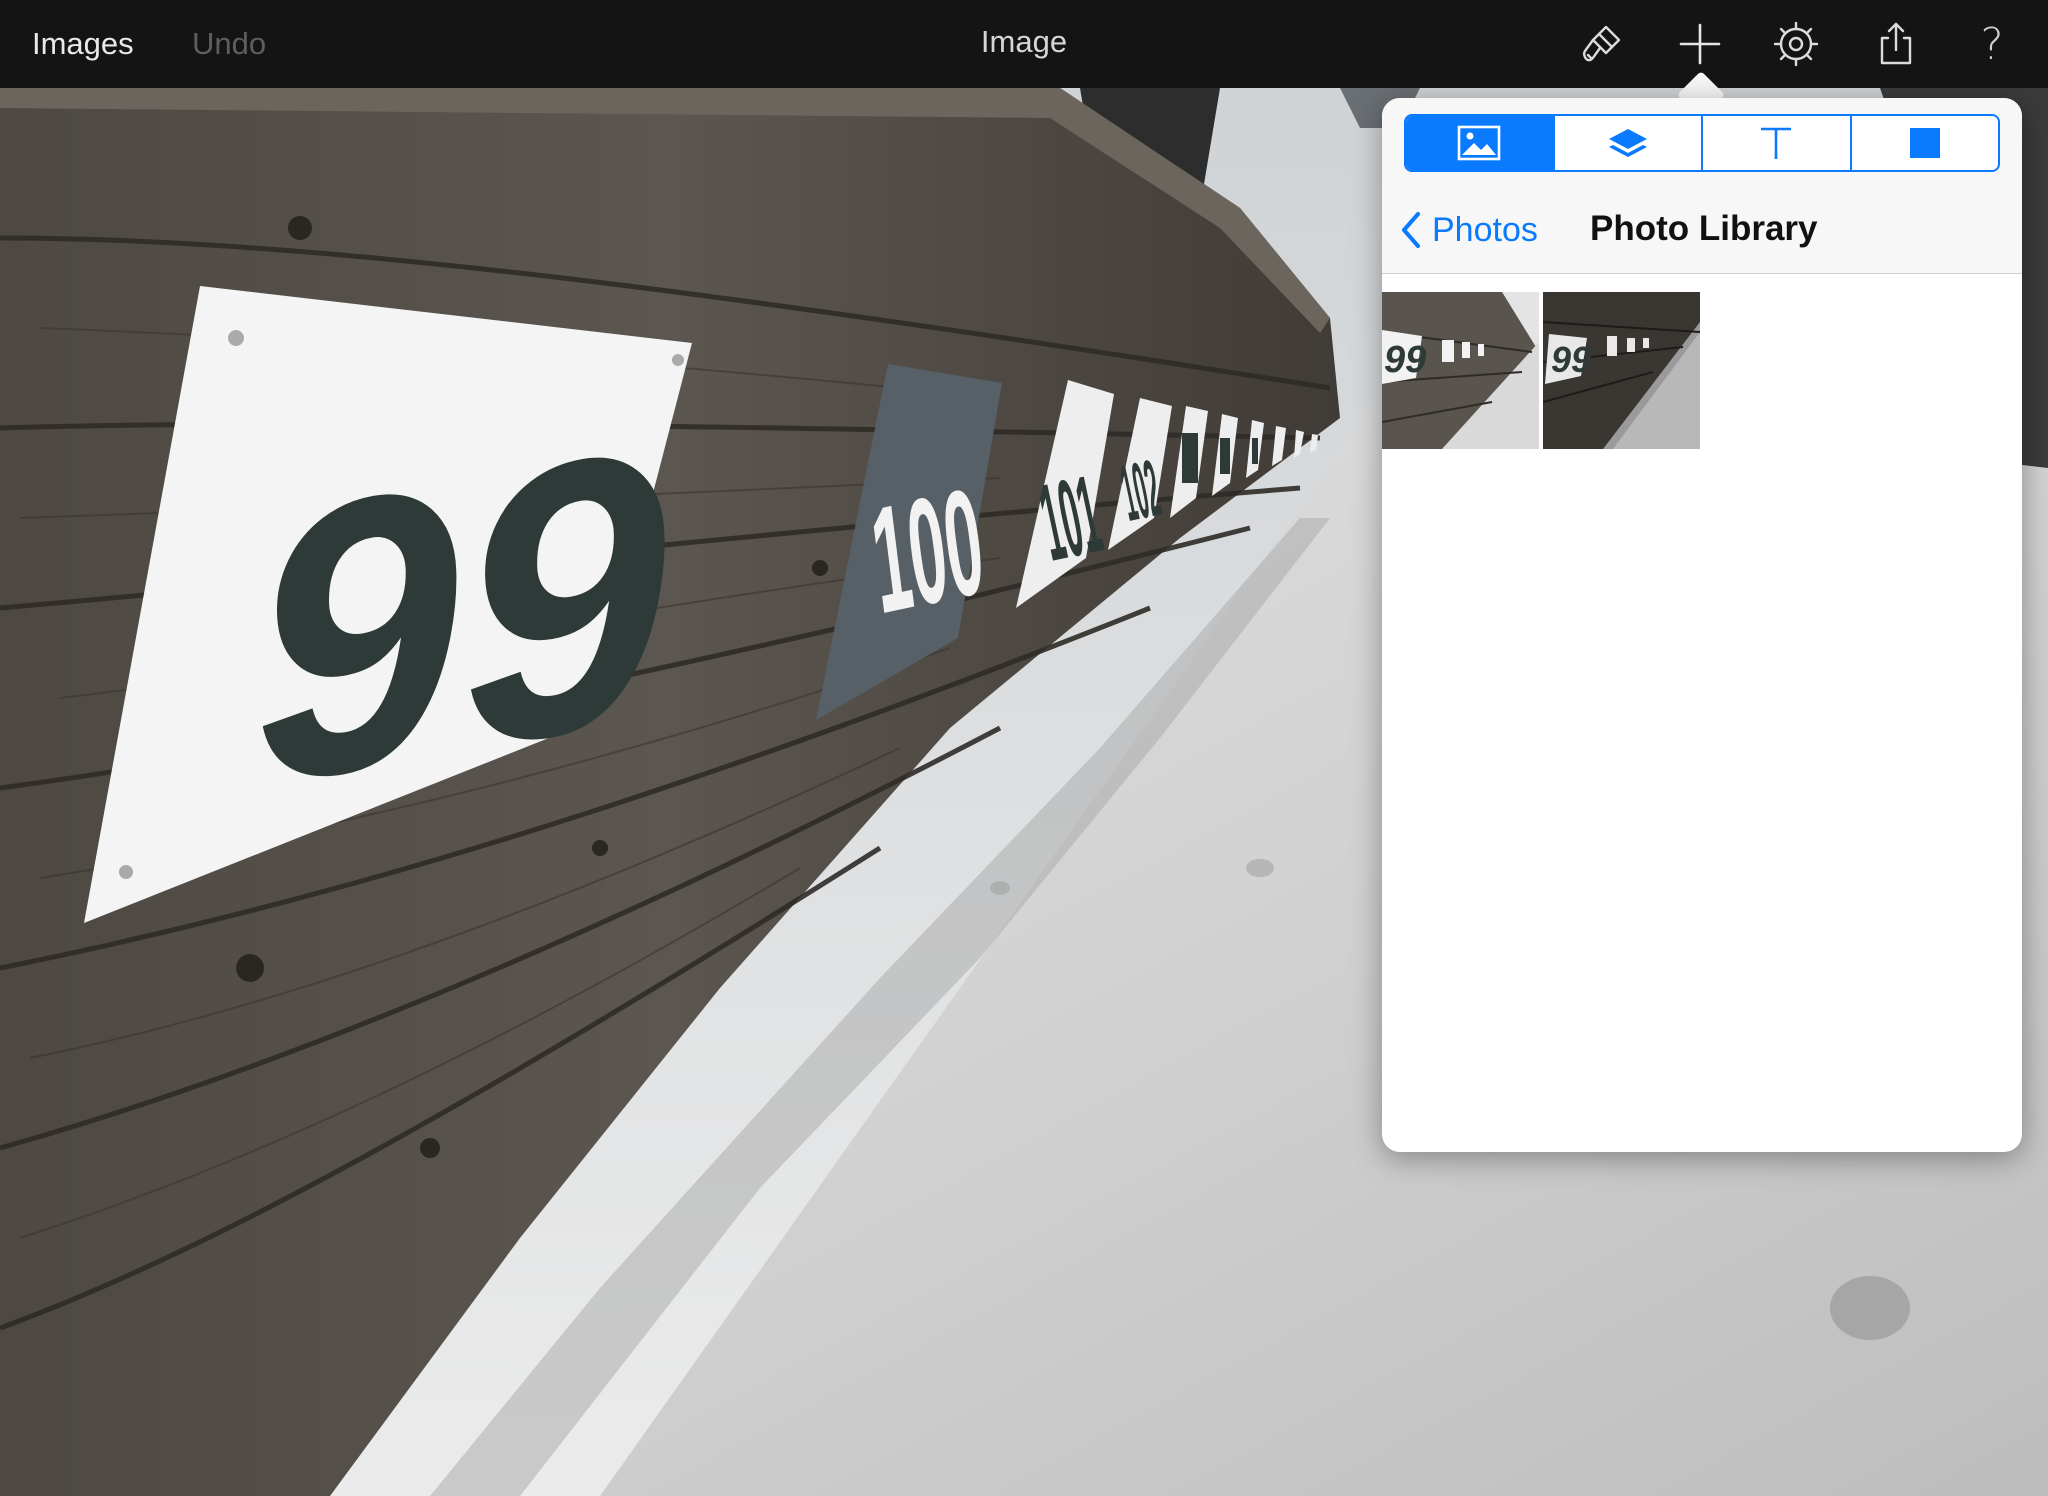 This screenshot has width=2048, height=1496. I want to click on text-icon, so click(1776, 143).